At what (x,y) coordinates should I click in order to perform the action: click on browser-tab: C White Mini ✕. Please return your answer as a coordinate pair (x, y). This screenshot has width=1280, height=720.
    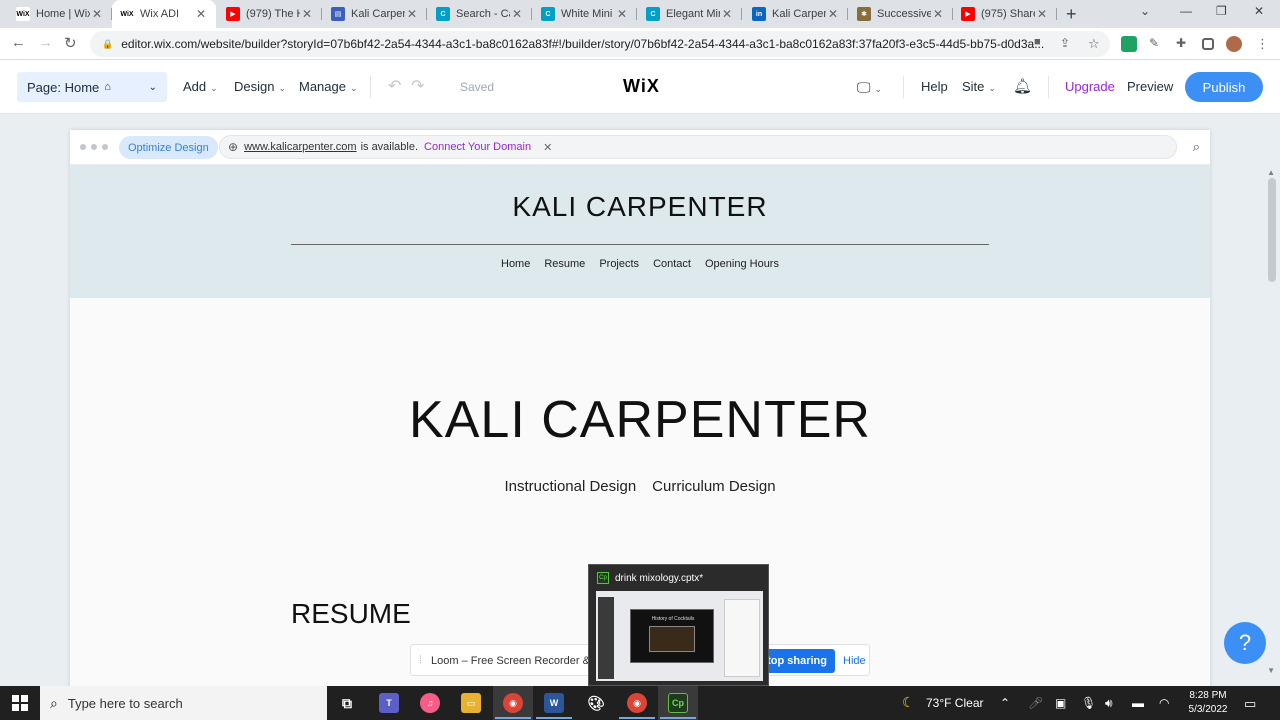
    Looking at the image, I should click on (585, 14).